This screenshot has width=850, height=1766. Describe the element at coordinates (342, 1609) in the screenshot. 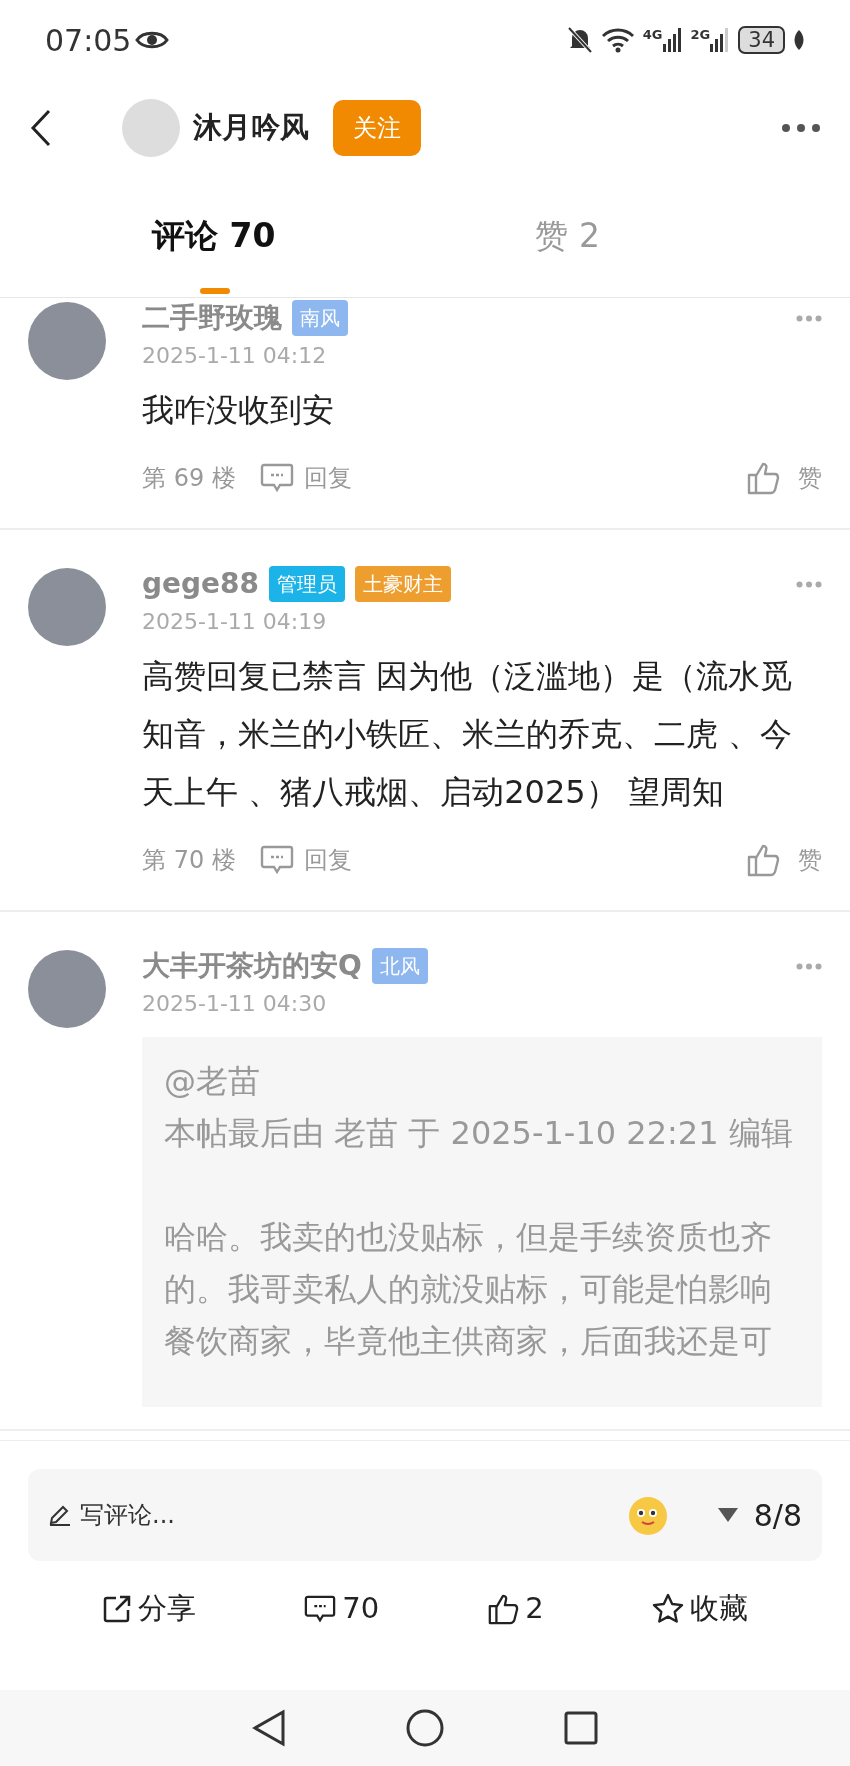

I see `comment-action-button: 70` at that location.